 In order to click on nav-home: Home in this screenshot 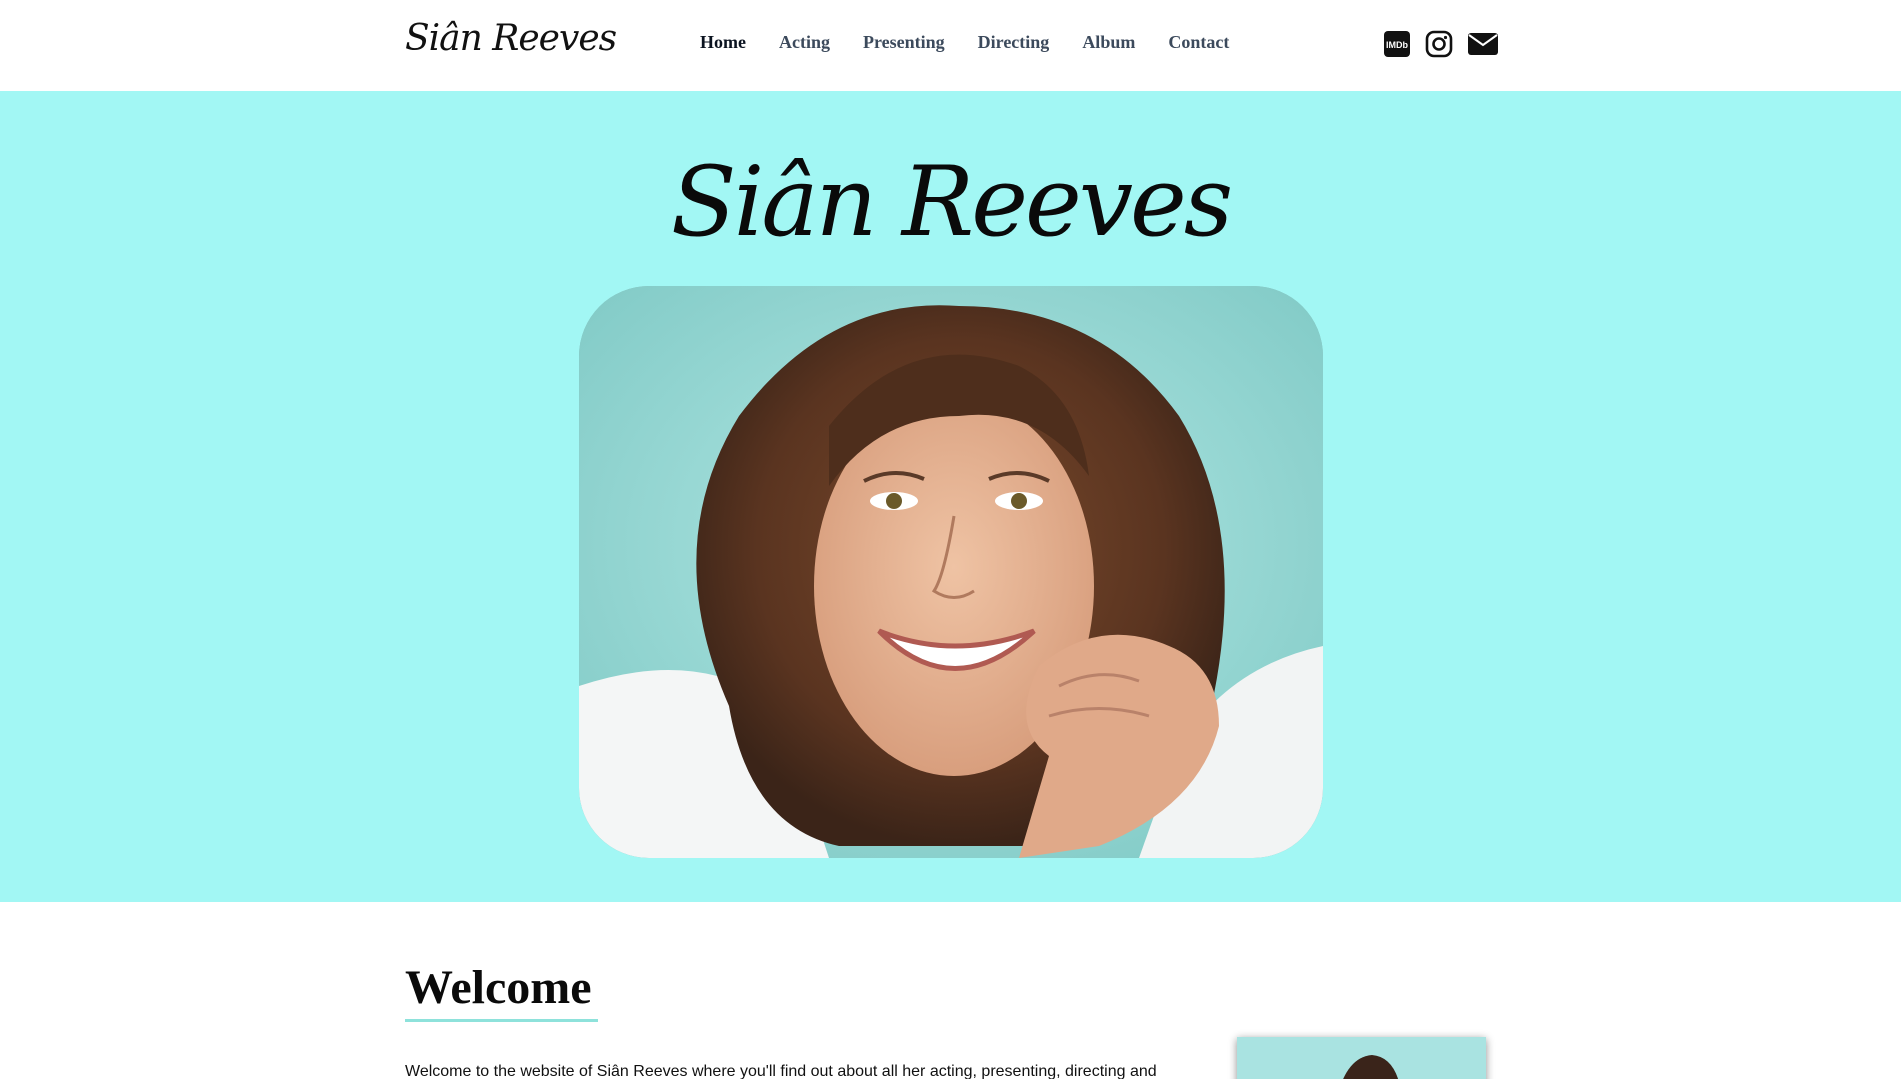, I will do `click(723, 42)`.